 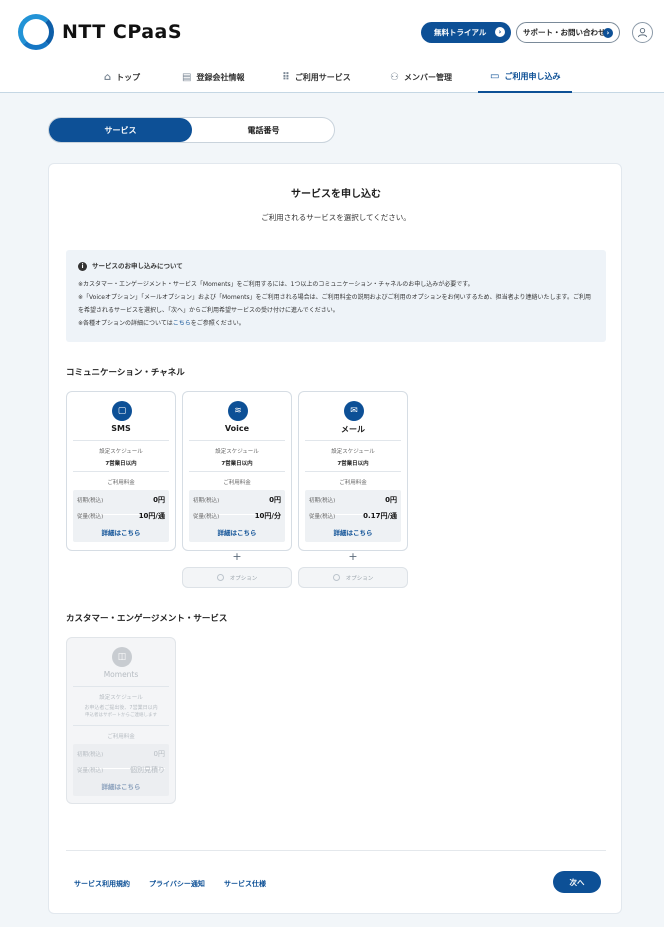 I want to click on engagement-section-title: カスタマー・エンゲージメント・サービス, so click(x=147, y=619).